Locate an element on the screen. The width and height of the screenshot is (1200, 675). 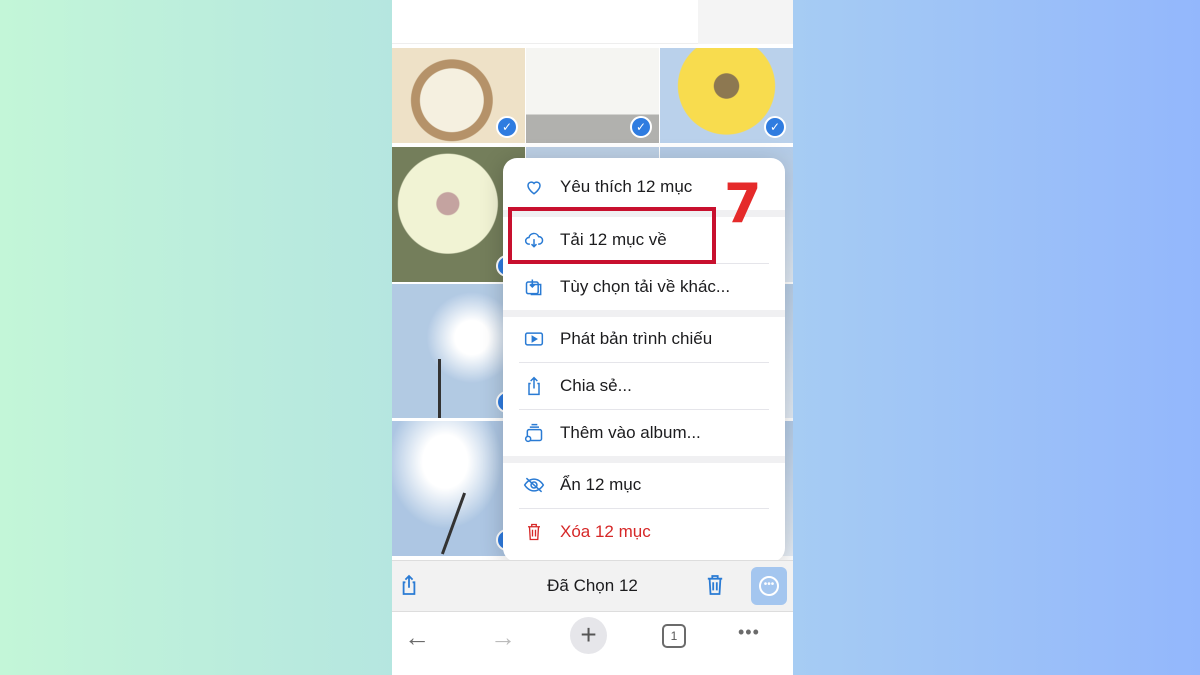
eye-slash-icon is located at coordinates (534, 485).